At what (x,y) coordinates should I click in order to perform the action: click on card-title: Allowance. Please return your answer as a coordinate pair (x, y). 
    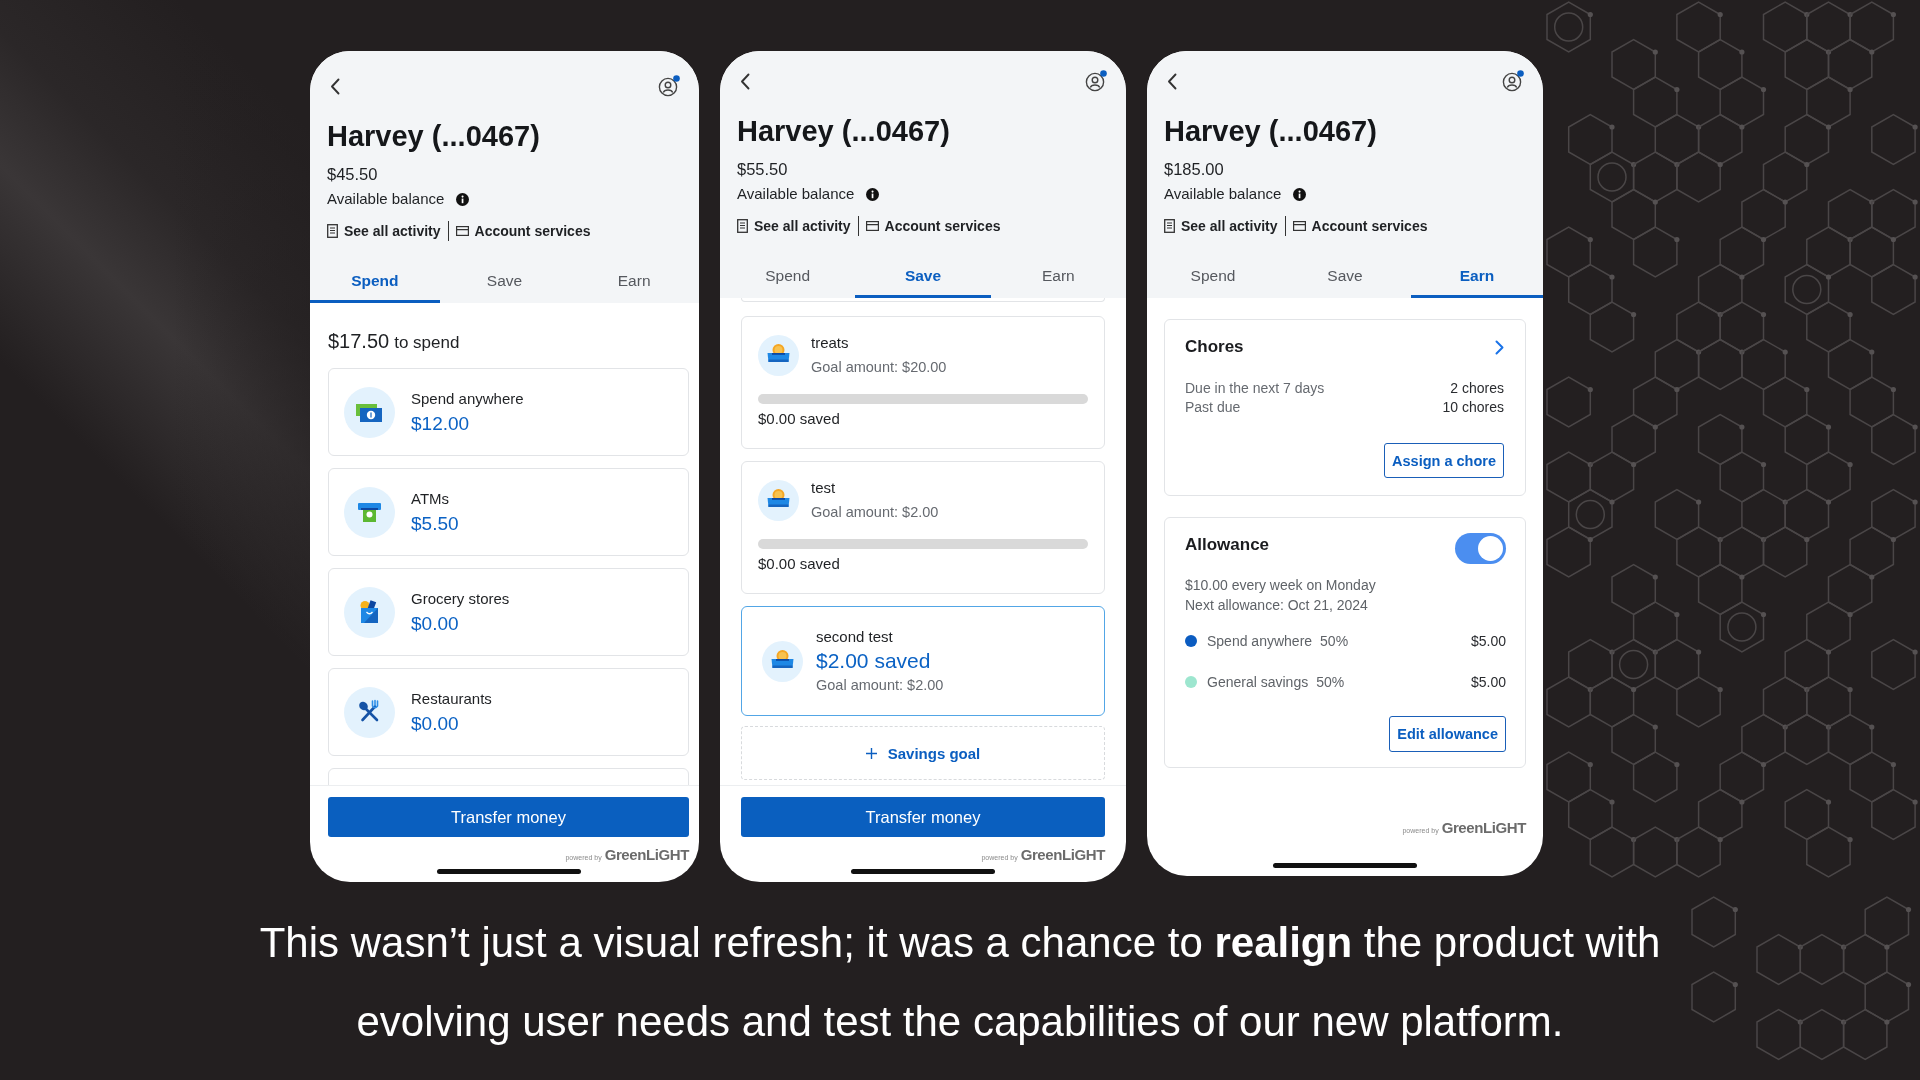
    Looking at the image, I should click on (1227, 545).